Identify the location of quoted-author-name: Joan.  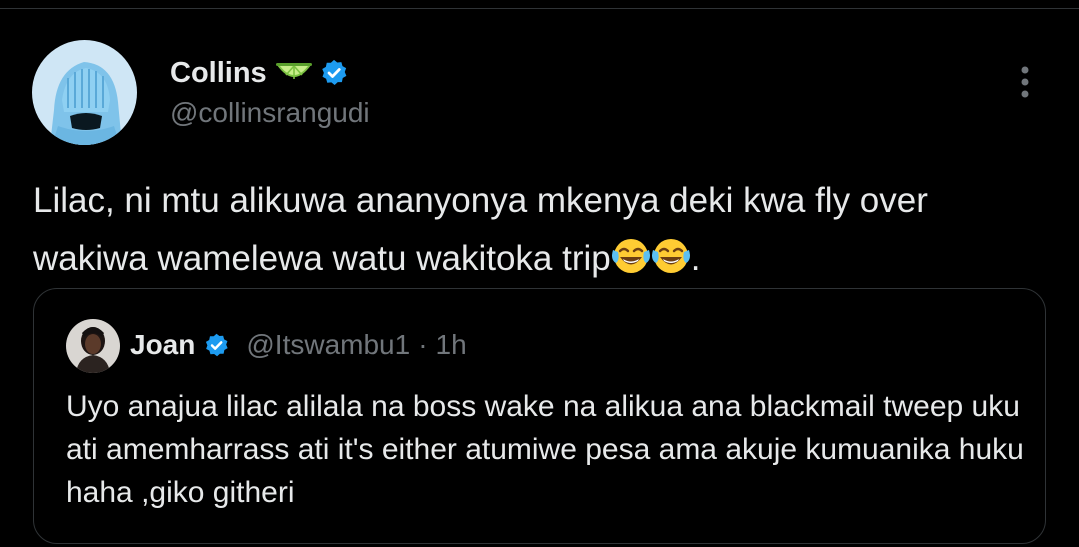
(162, 345).